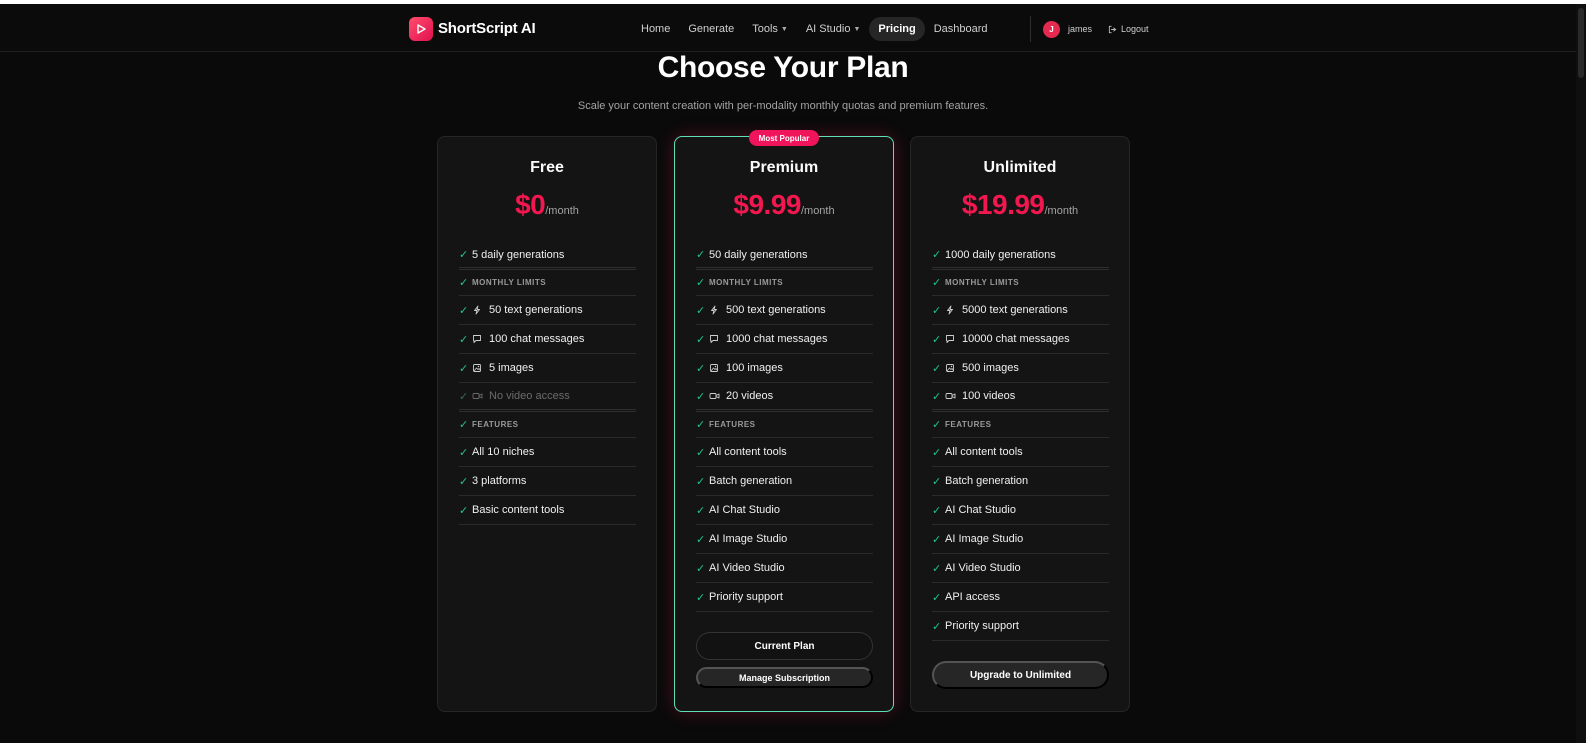 The width and height of the screenshot is (1586, 743). What do you see at coordinates (973, 597) in the screenshot?
I see `feature-label: API access` at bounding box center [973, 597].